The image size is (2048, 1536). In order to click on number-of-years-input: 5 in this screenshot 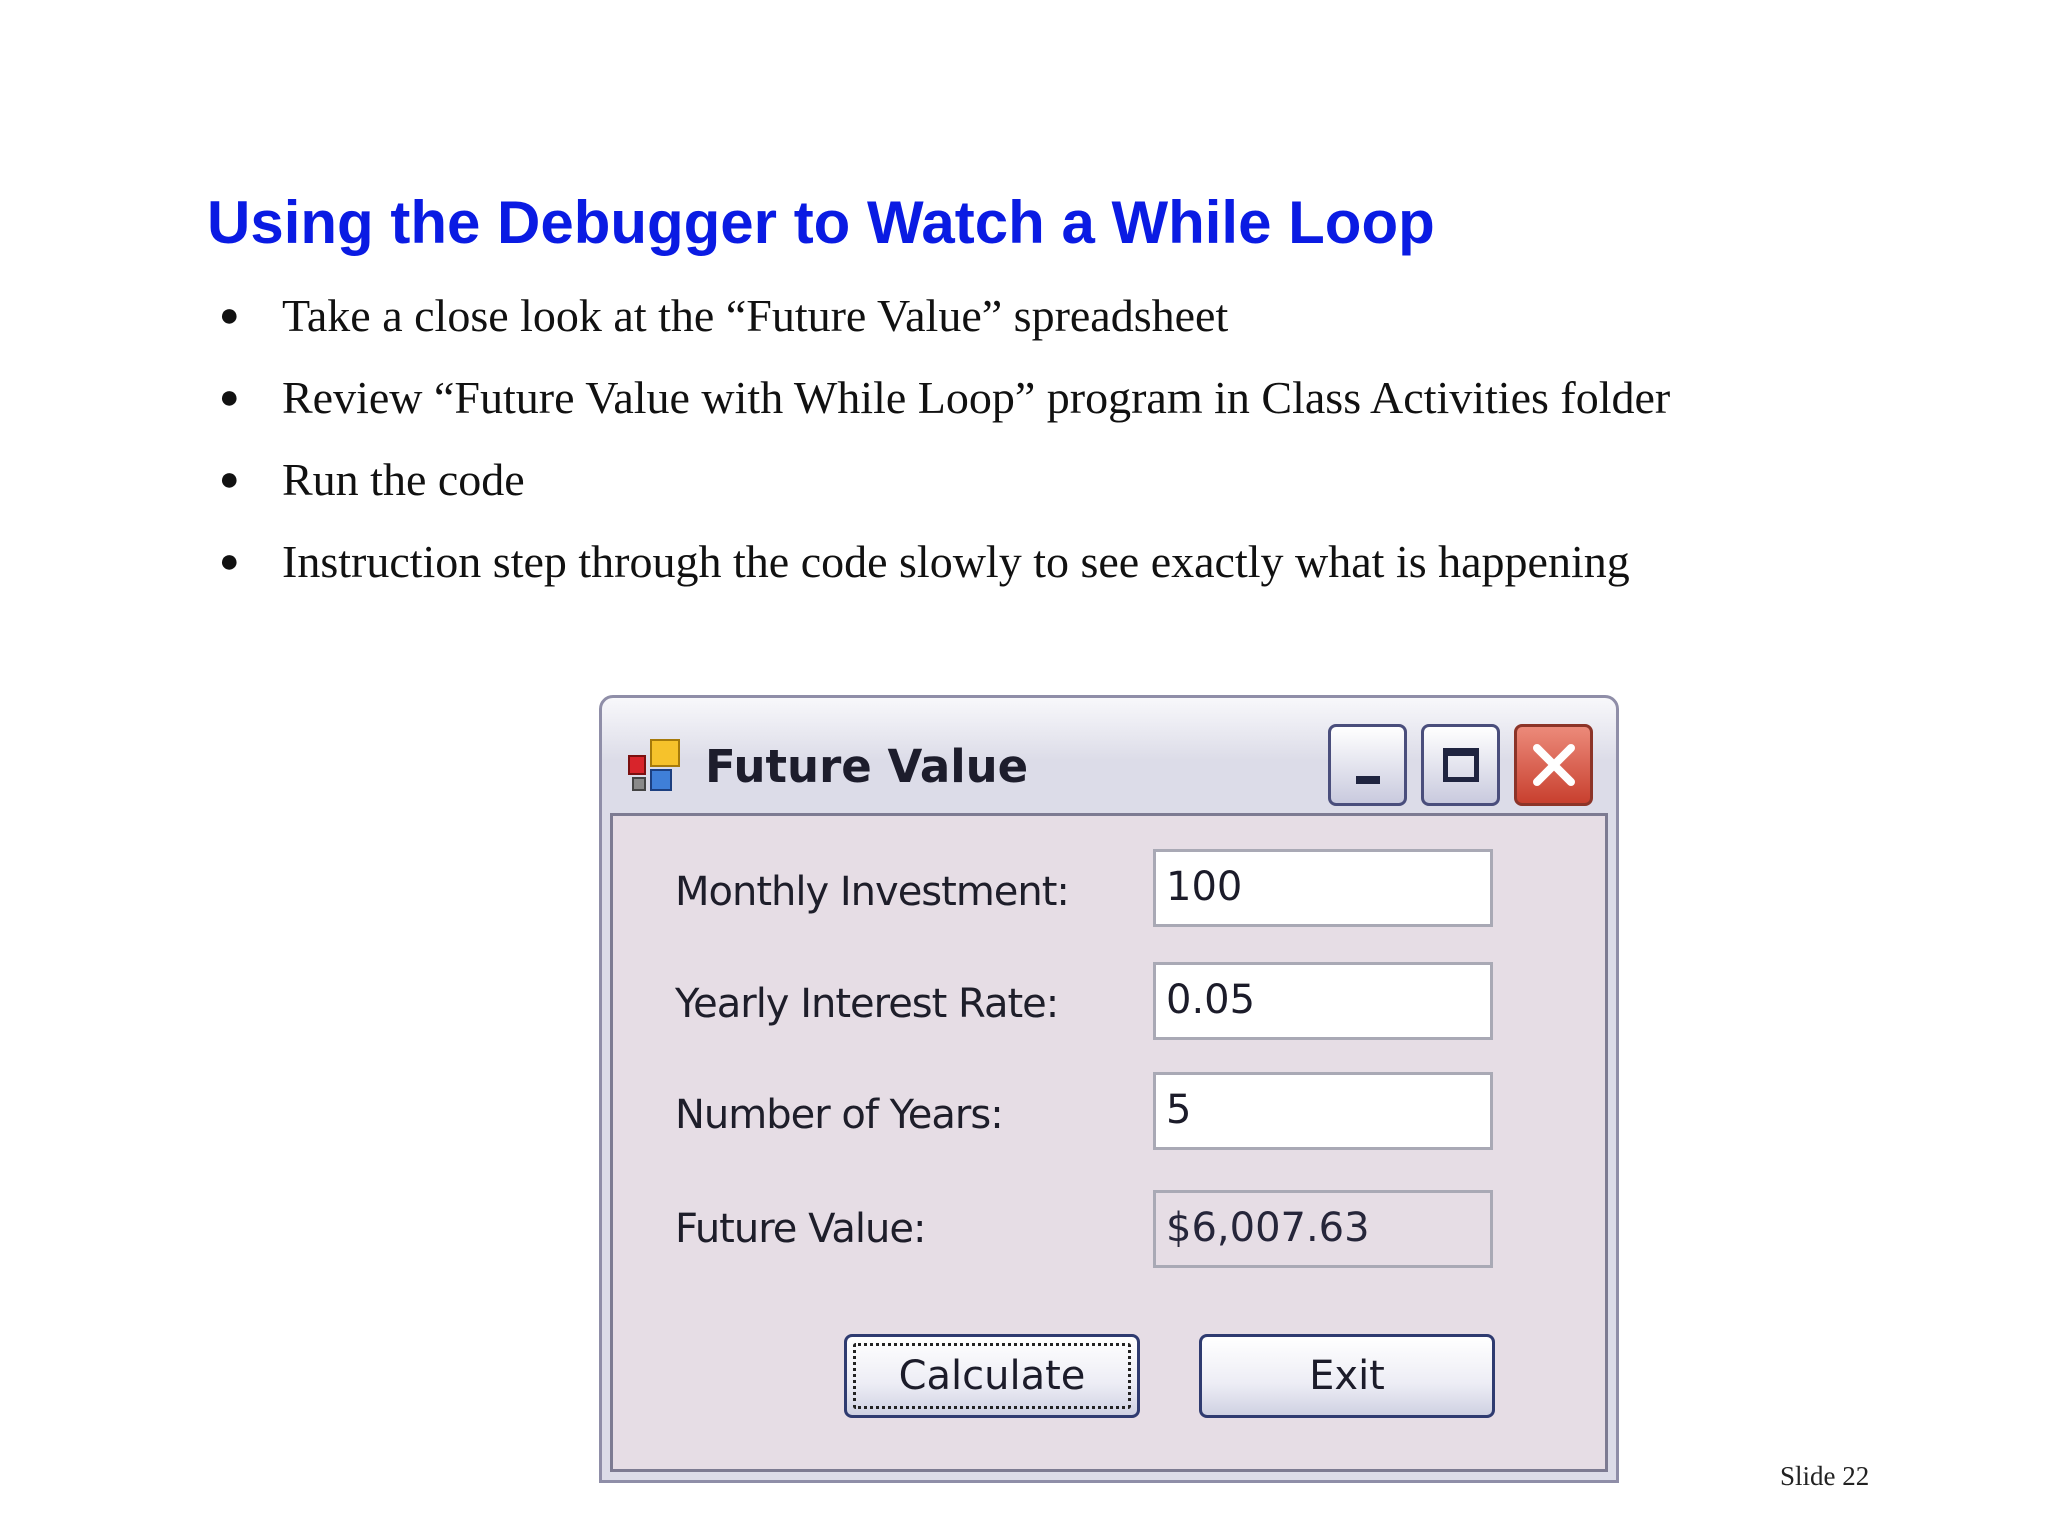, I will do `click(1323, 1111)`.